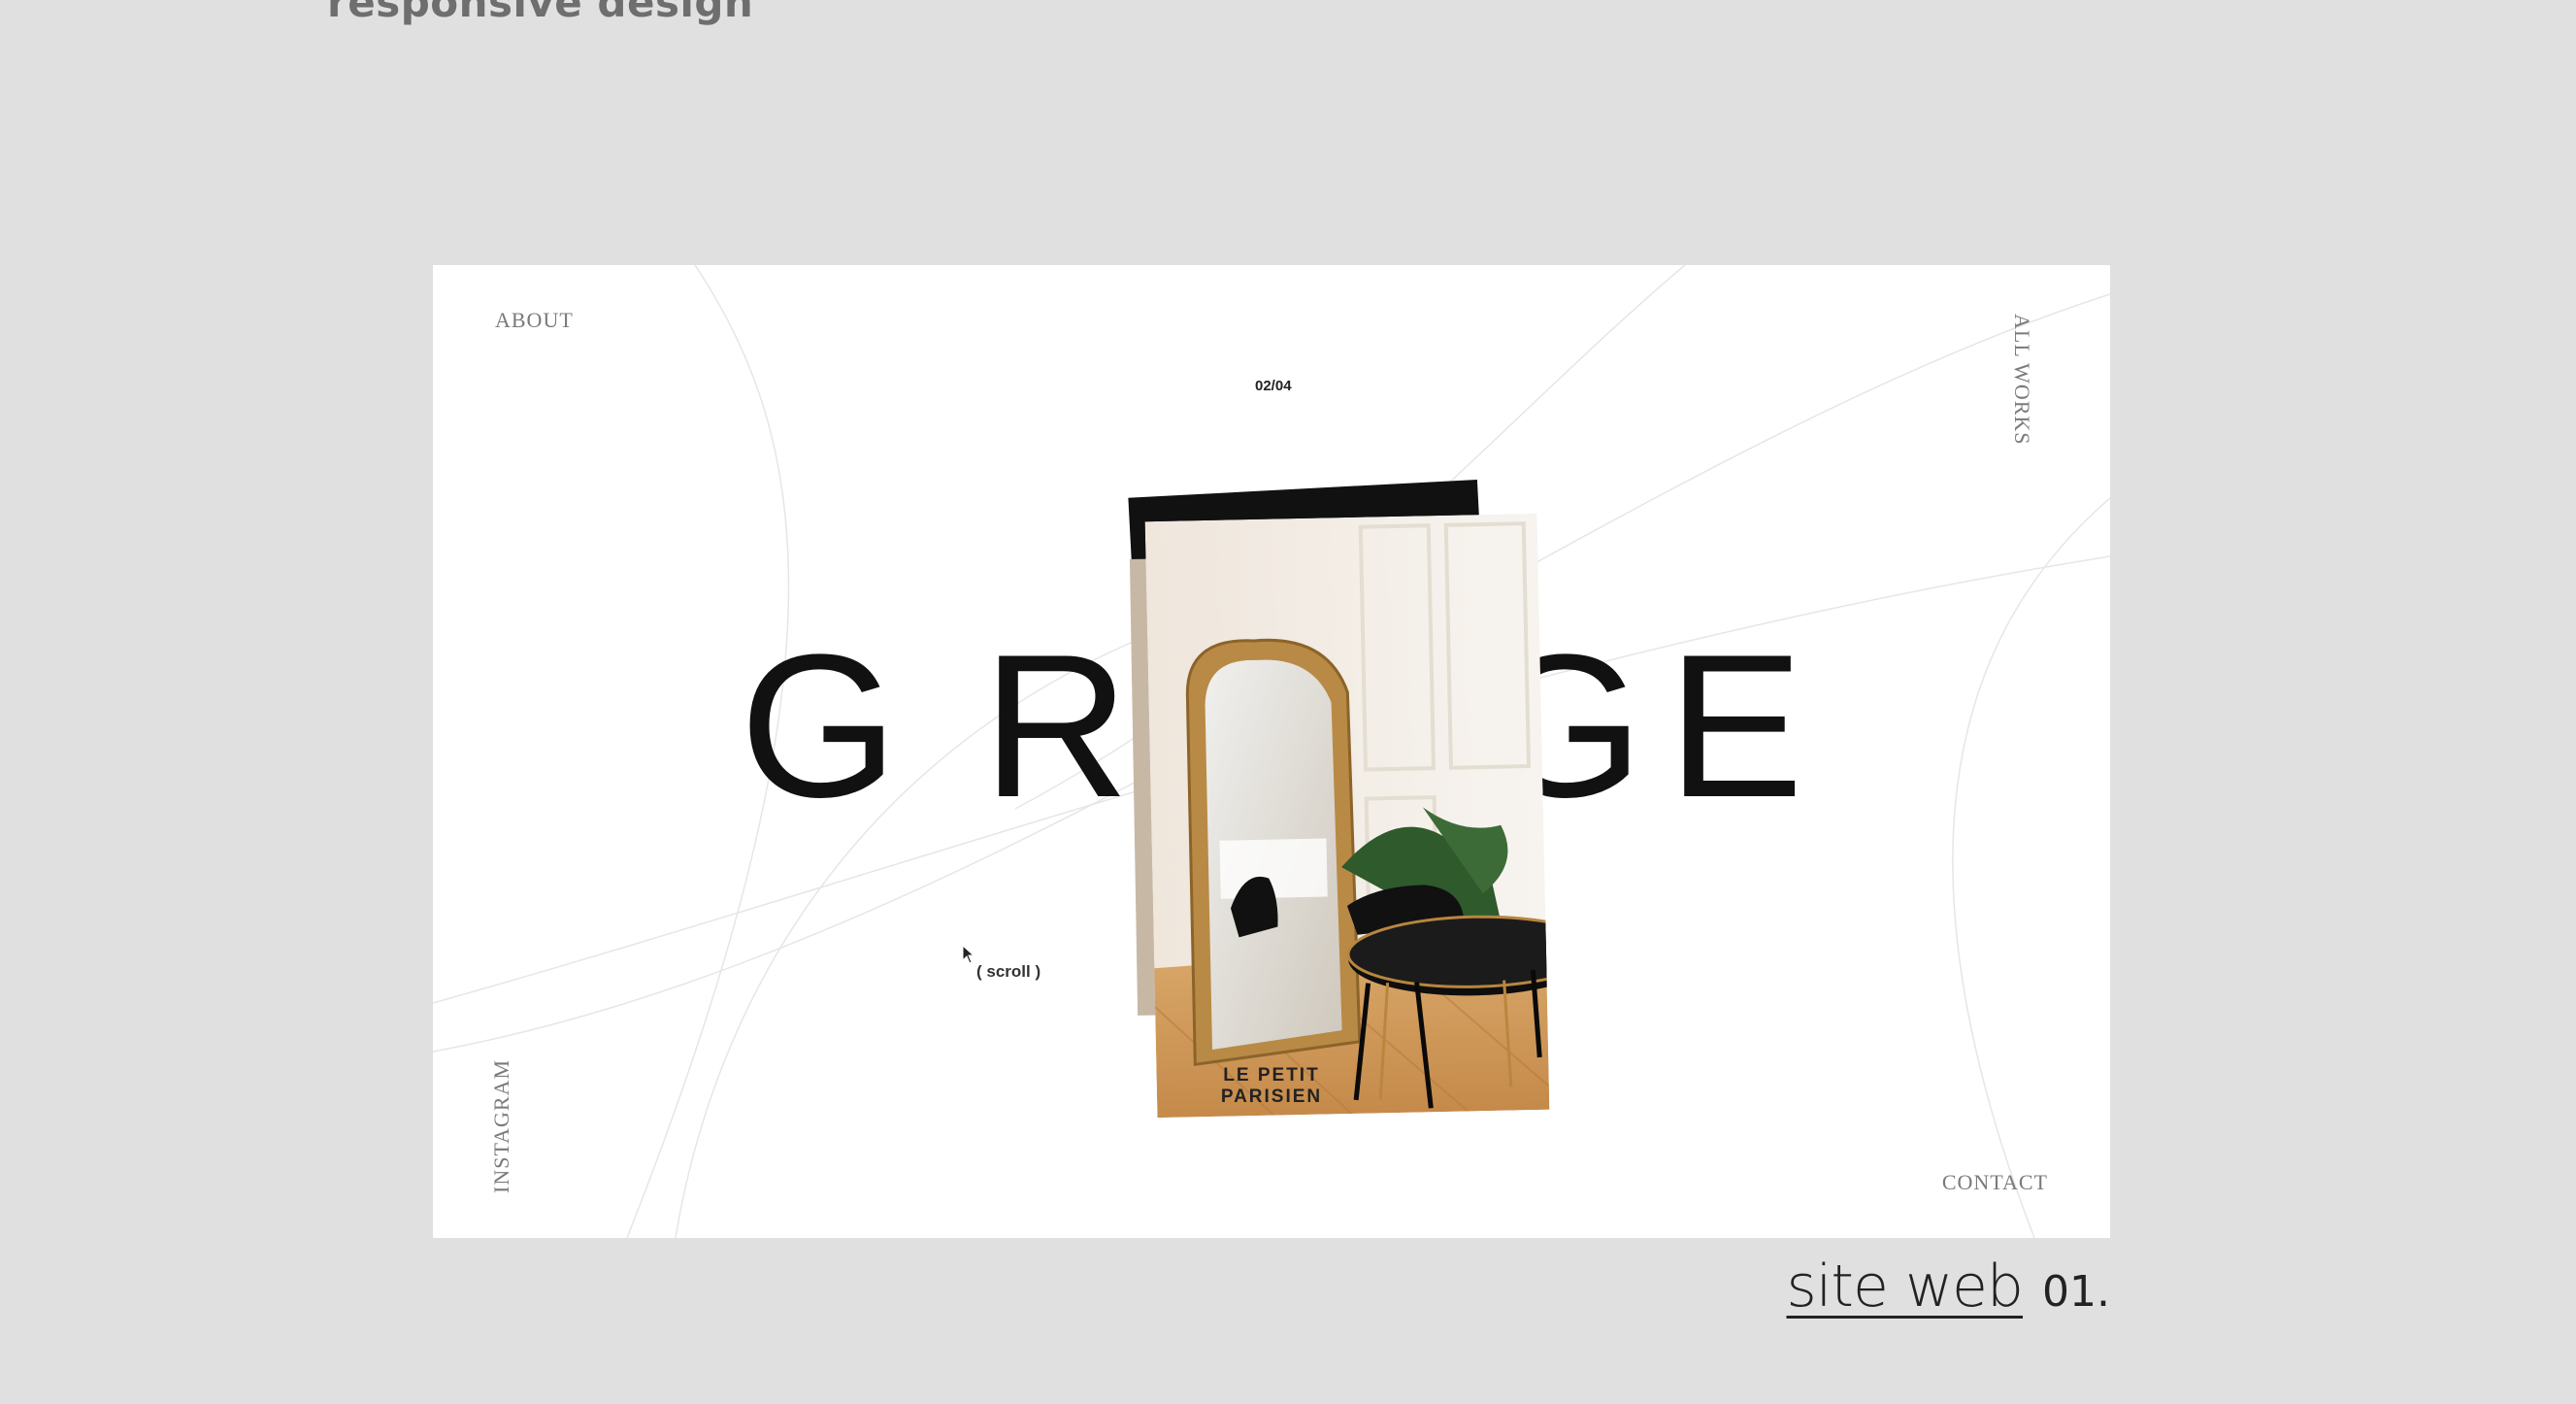 This screenshot has height=1404, width=2576. I want to click on project-title-line-1: LE PETIT, so click(1271, 1075).